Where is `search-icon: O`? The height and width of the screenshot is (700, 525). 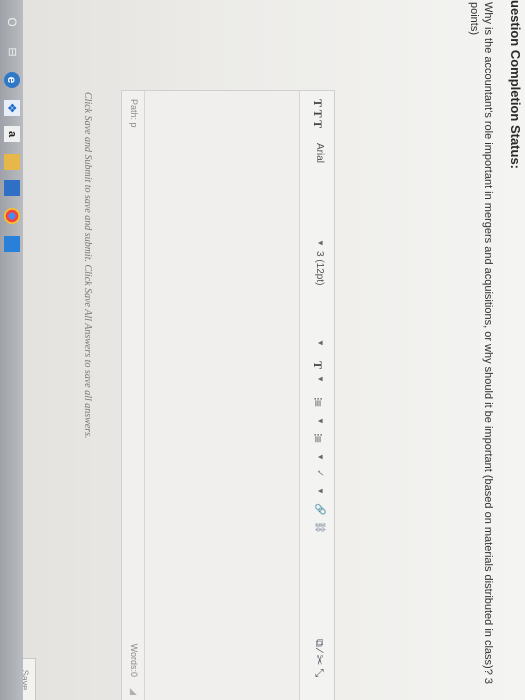
search-icon: O is located at coordinates (12, 22).